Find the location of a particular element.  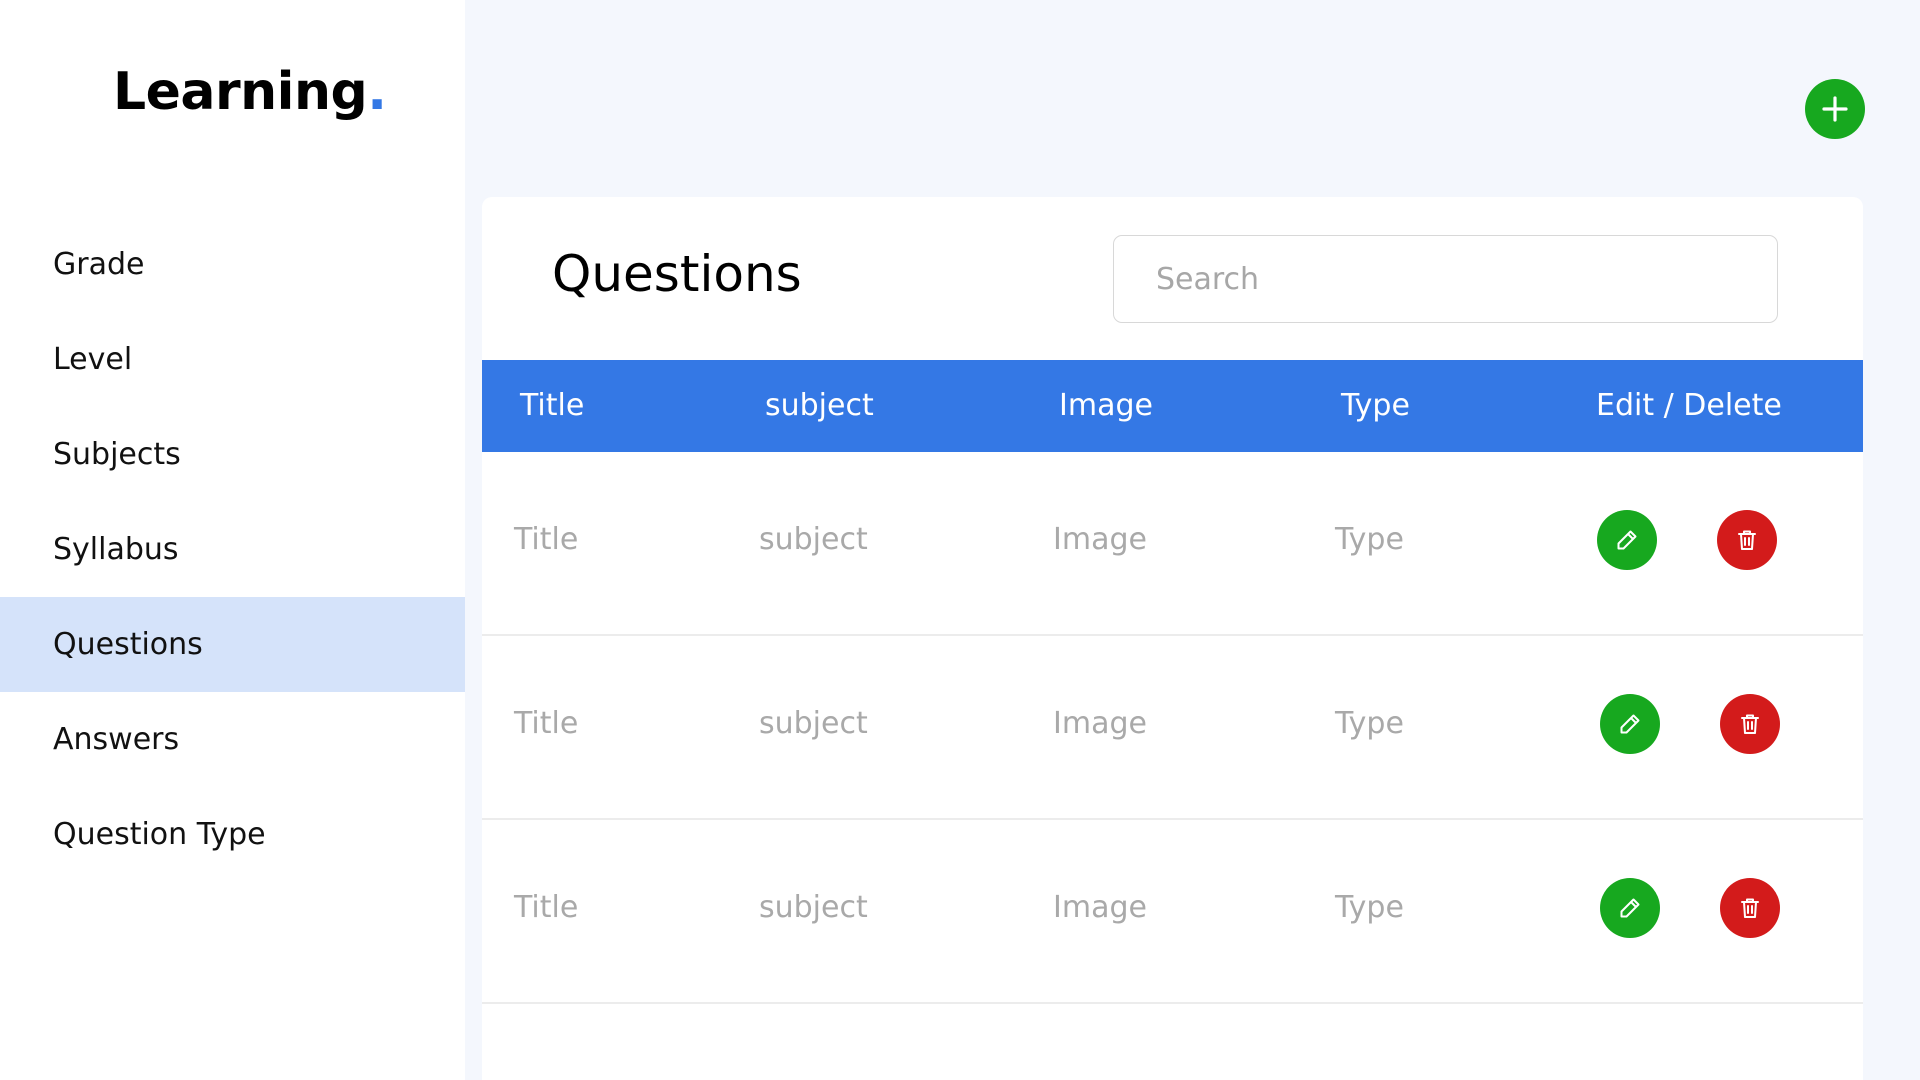

column-header-actions: Edit / Delete is located at coordinates (1689, 405).